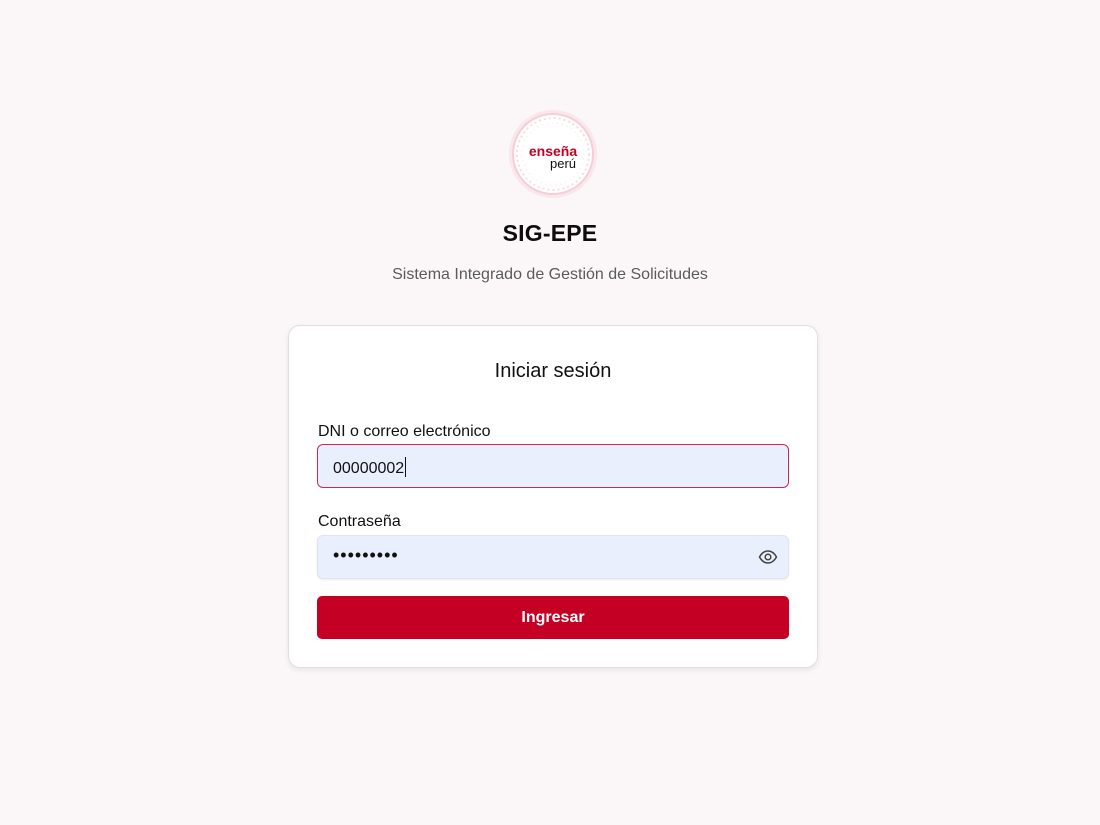 This screenshot has width=1100, height=825. Describe the element at coordinates (553, 466) in the screenshot. I see `username-input: 00000002` at that location.